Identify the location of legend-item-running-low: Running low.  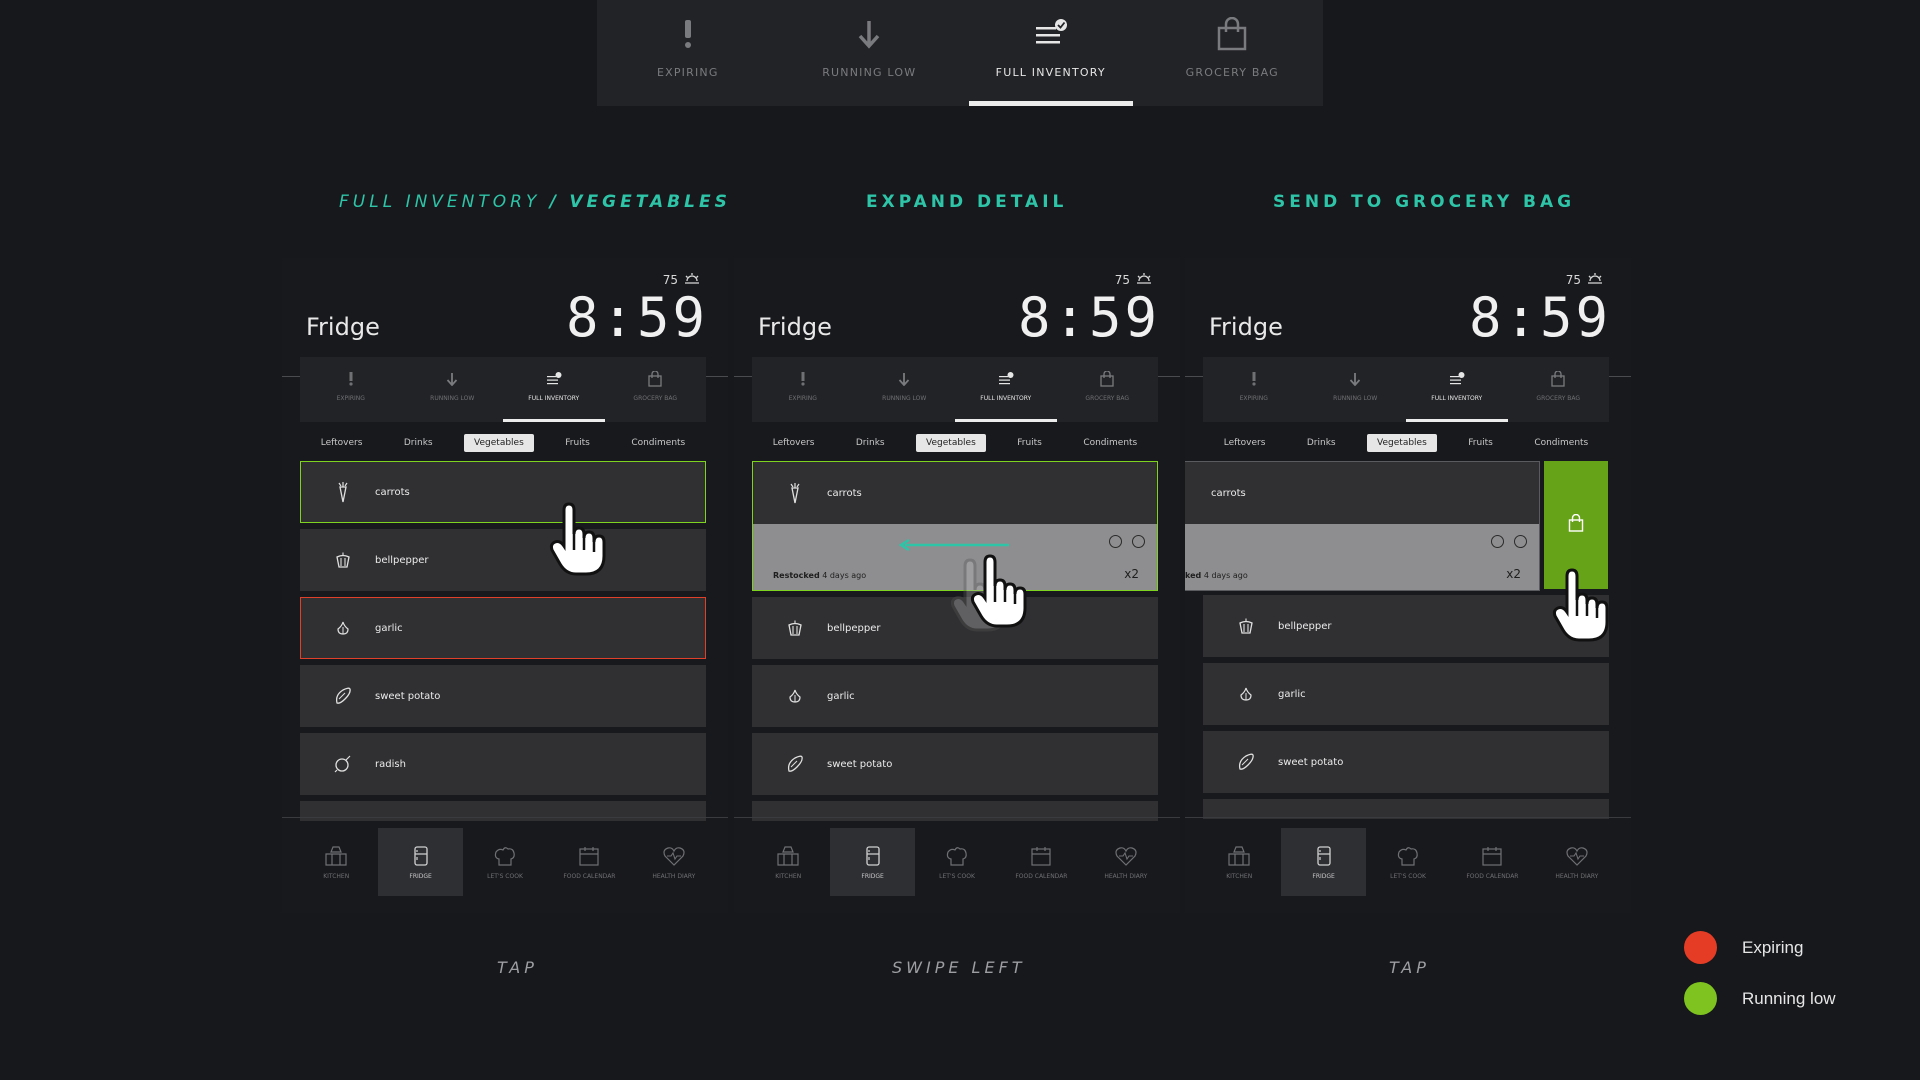
(1760, 998).